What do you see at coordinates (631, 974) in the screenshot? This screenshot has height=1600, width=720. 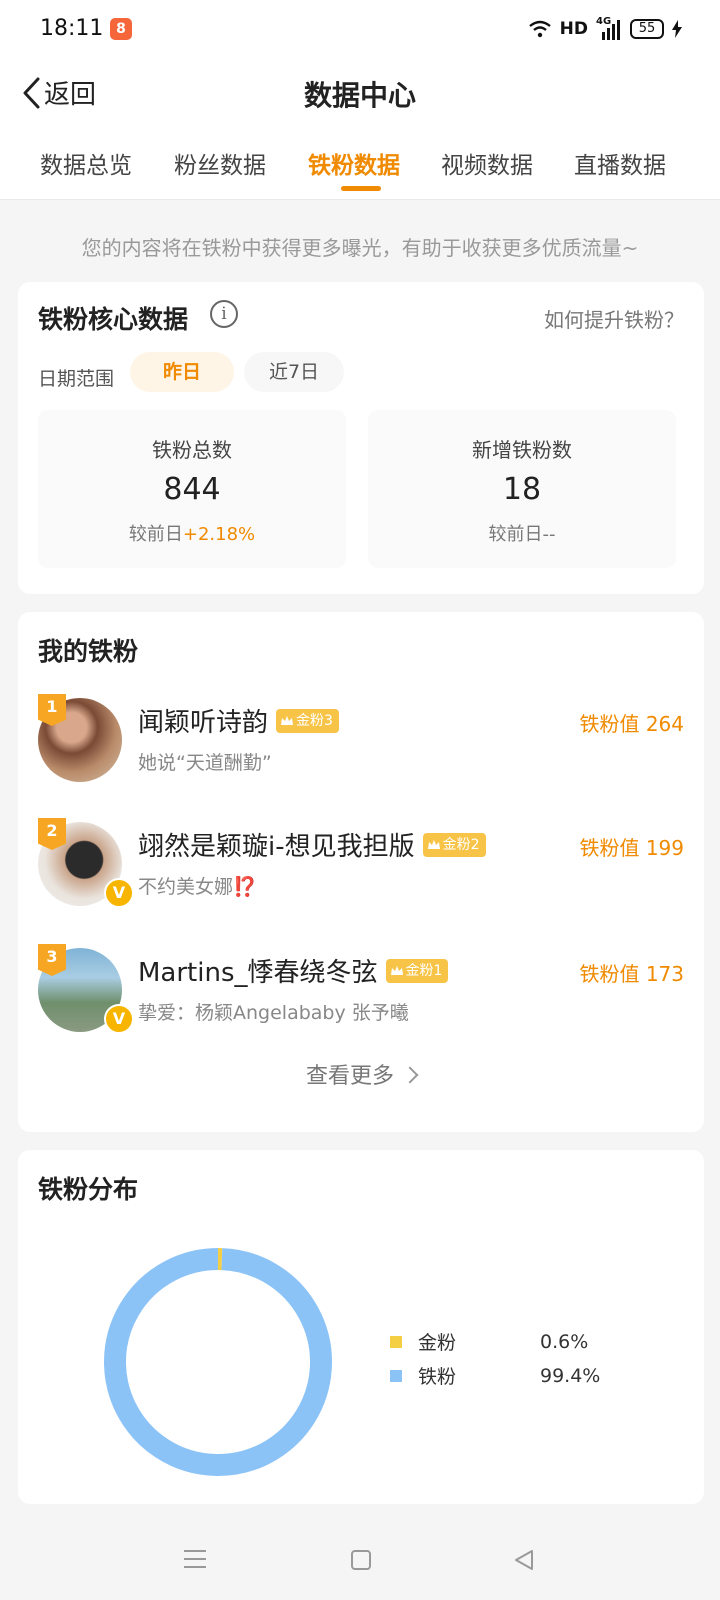 I see `fan-value: 铁粉值 173` at bounding box center [631, 974].